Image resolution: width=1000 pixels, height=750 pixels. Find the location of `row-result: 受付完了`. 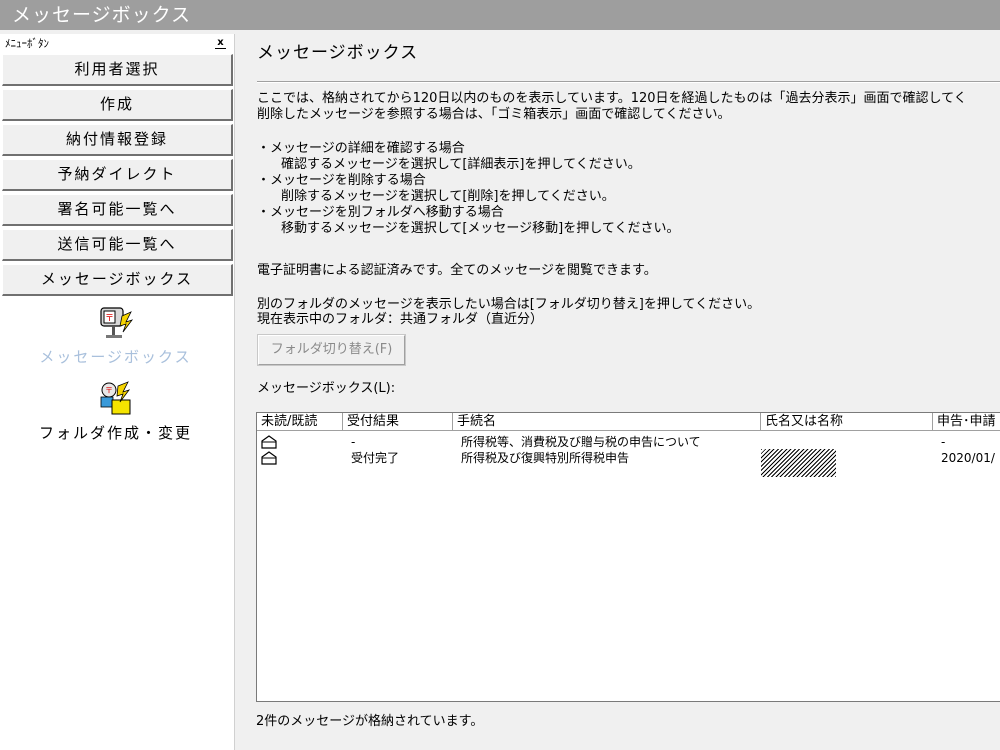

row-result: 受付完了 is located at coordinates (375, 458).